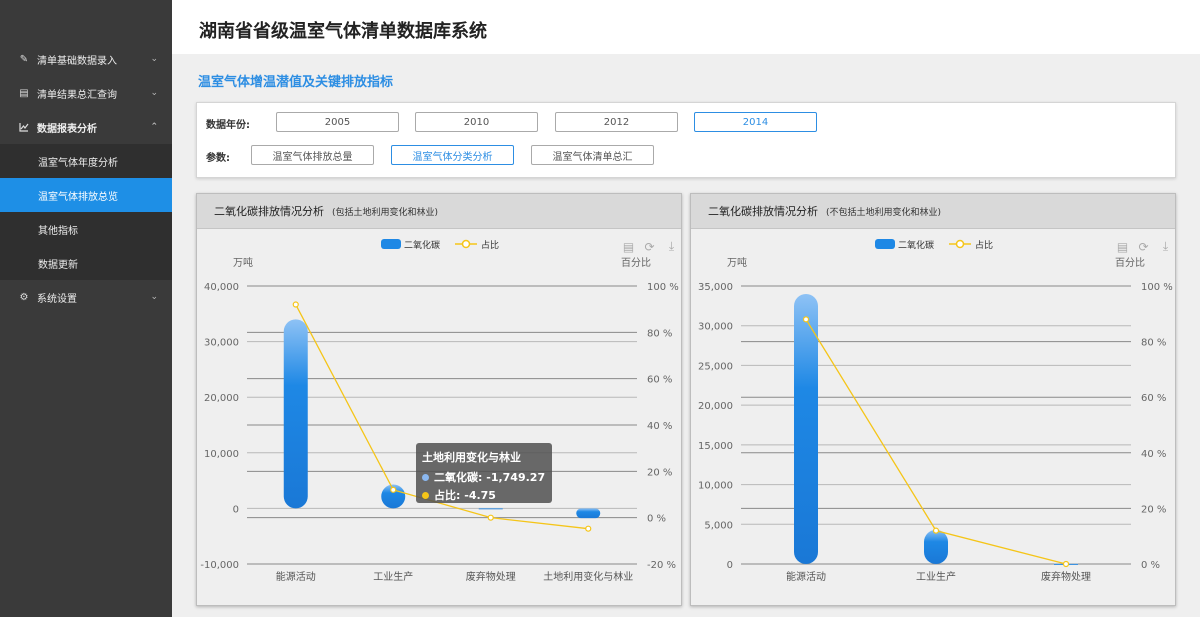 Image resolution: width=1200 pixels, height=617 pixels. What do you see at coordinates (452, 155) in the screenshot?
I see `param-button-category: 温室气体分类分析` at bounding box center [452, 155].